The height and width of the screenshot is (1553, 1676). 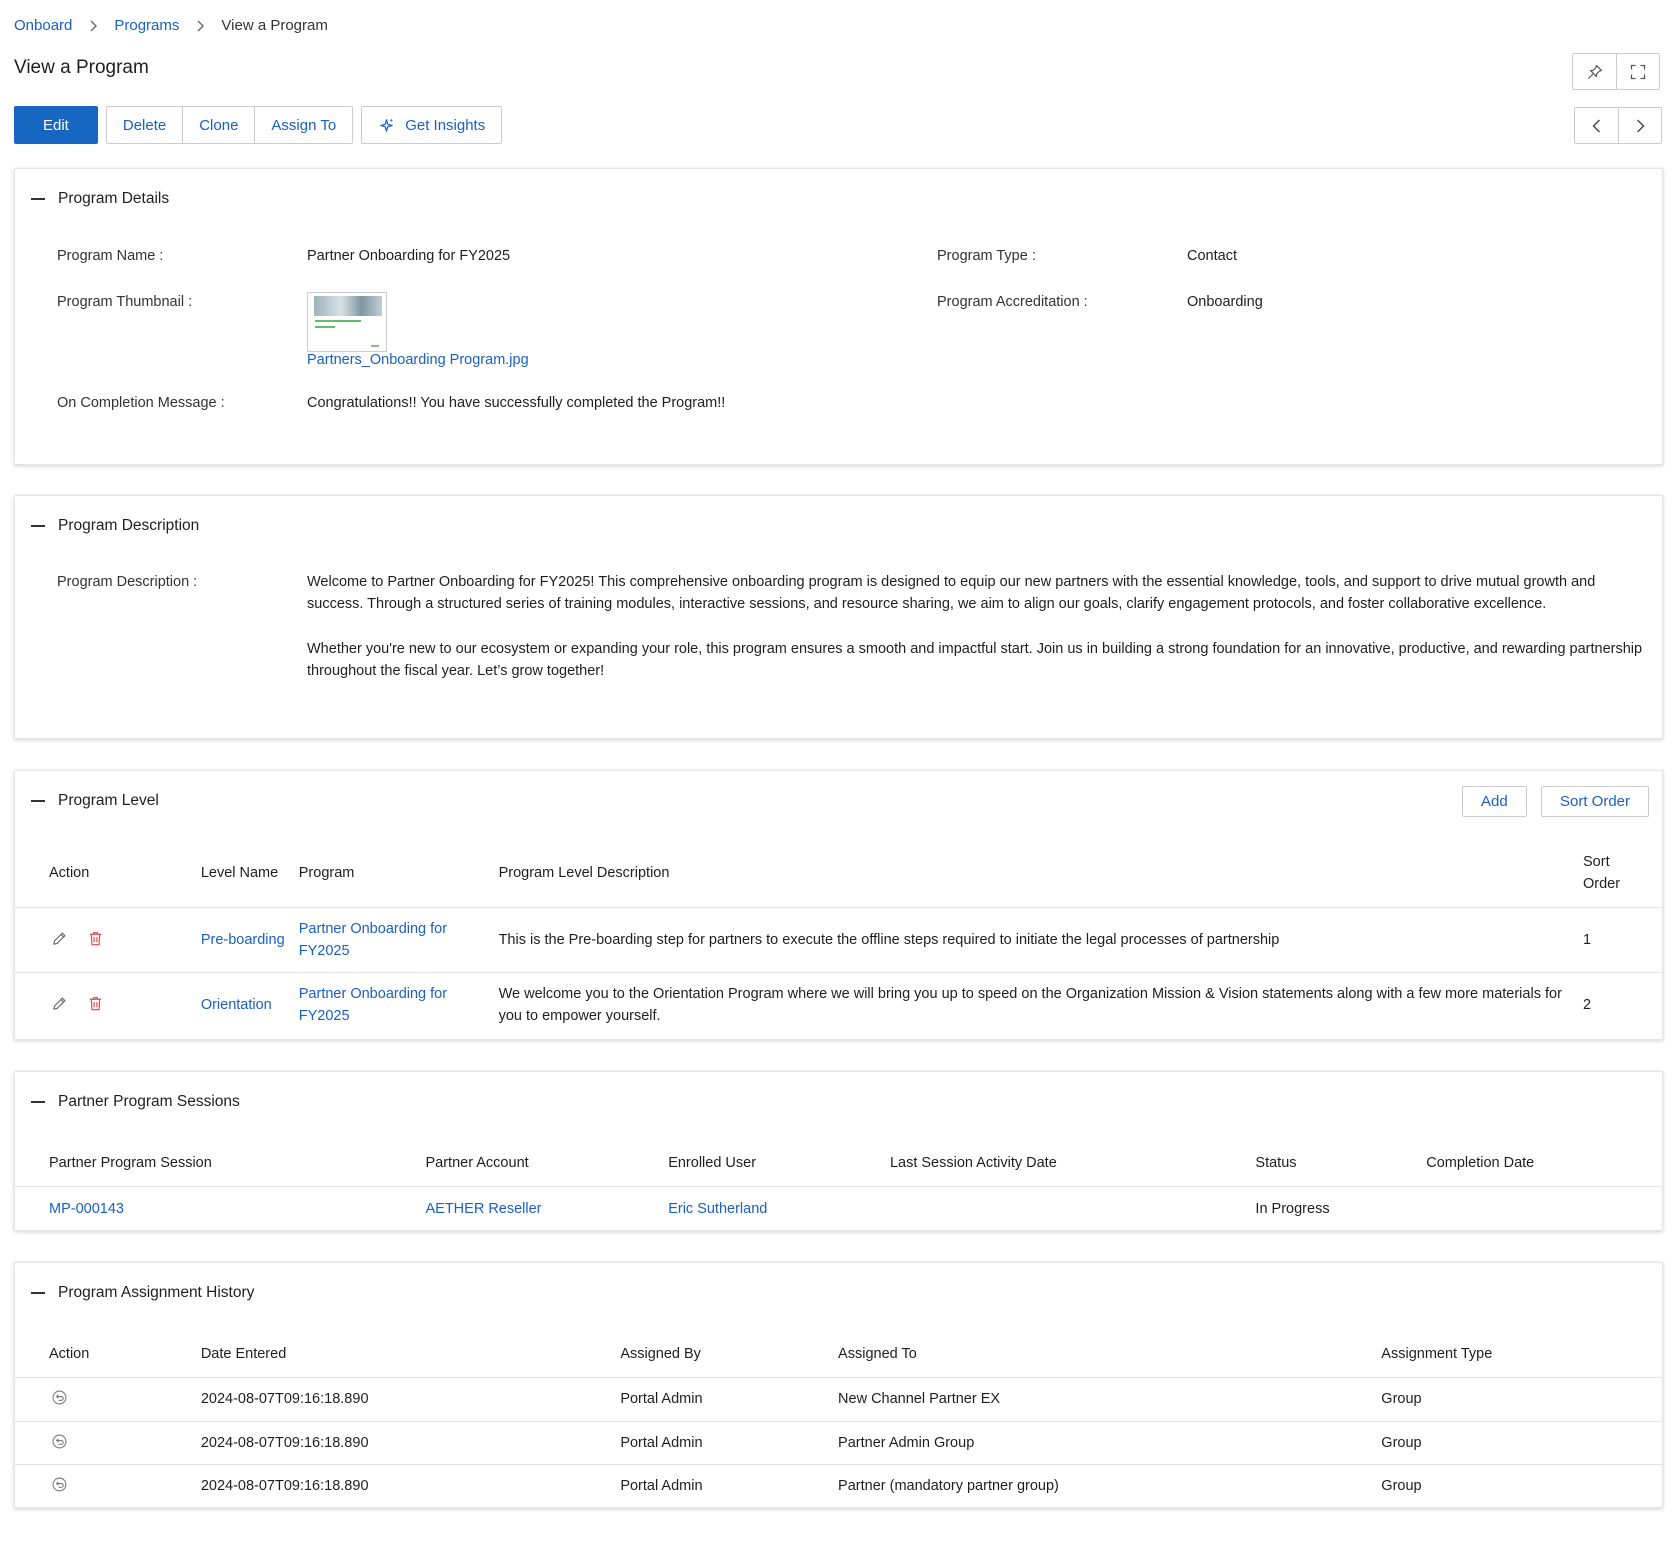 I want to click on fullscreen-icon, so click(x=1638, y=71).